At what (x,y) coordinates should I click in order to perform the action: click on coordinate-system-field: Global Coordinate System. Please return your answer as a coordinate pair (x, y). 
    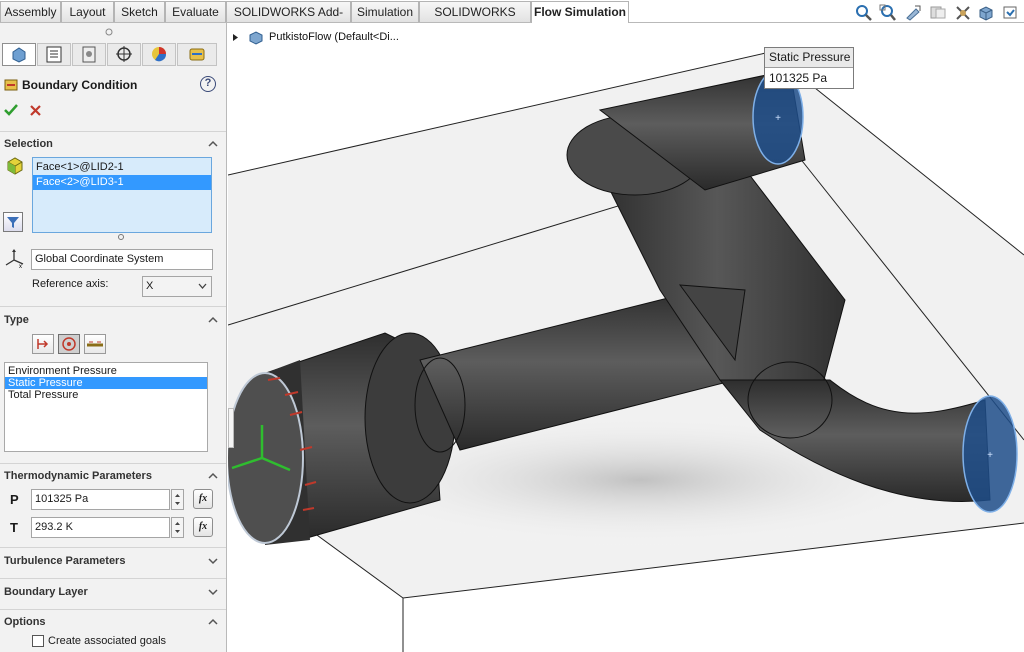
    Looking at the image, I should click on (122, 259).